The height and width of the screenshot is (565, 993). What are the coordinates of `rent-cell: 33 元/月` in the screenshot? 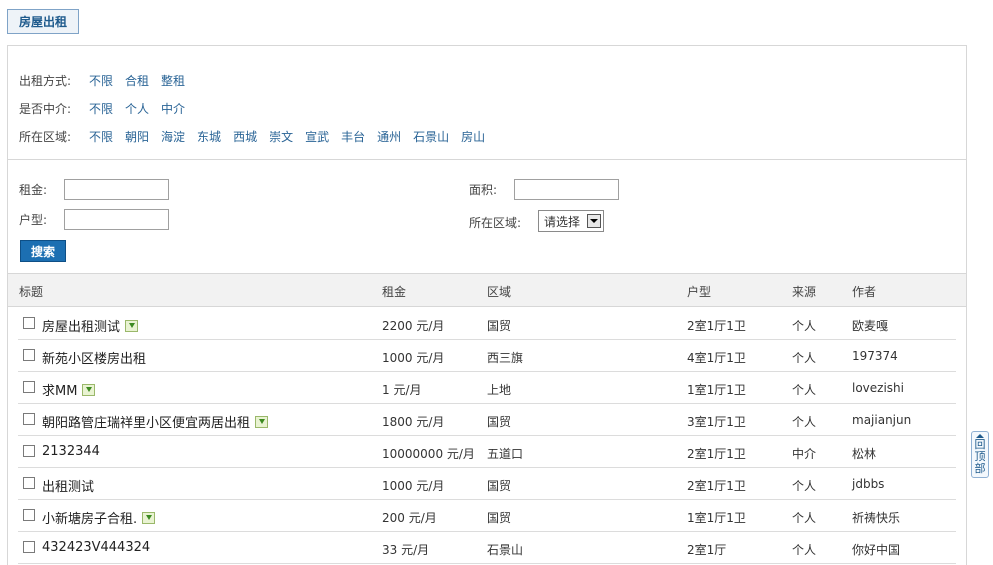 It's located at (406, 550).